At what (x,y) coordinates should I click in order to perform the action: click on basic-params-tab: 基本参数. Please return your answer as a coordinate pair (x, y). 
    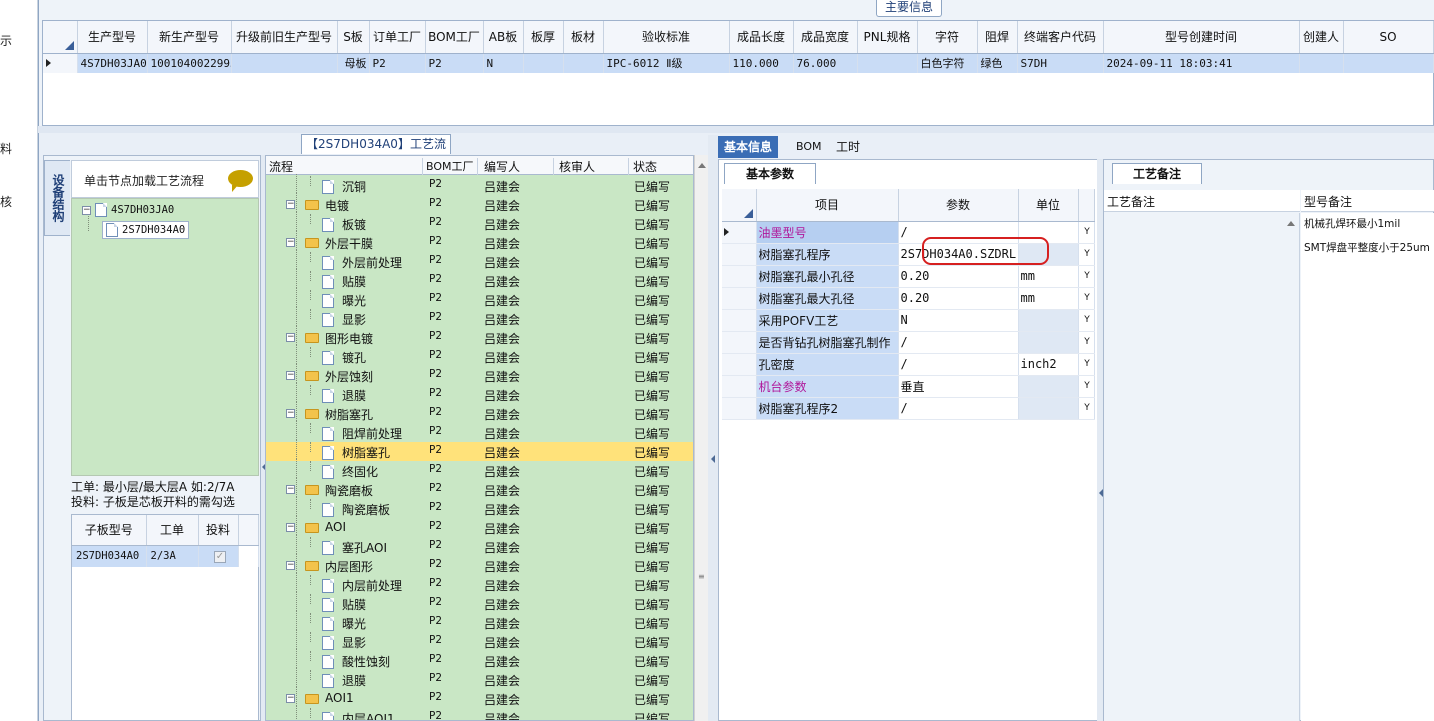
    Looking at the image, I should click on (770, 173).